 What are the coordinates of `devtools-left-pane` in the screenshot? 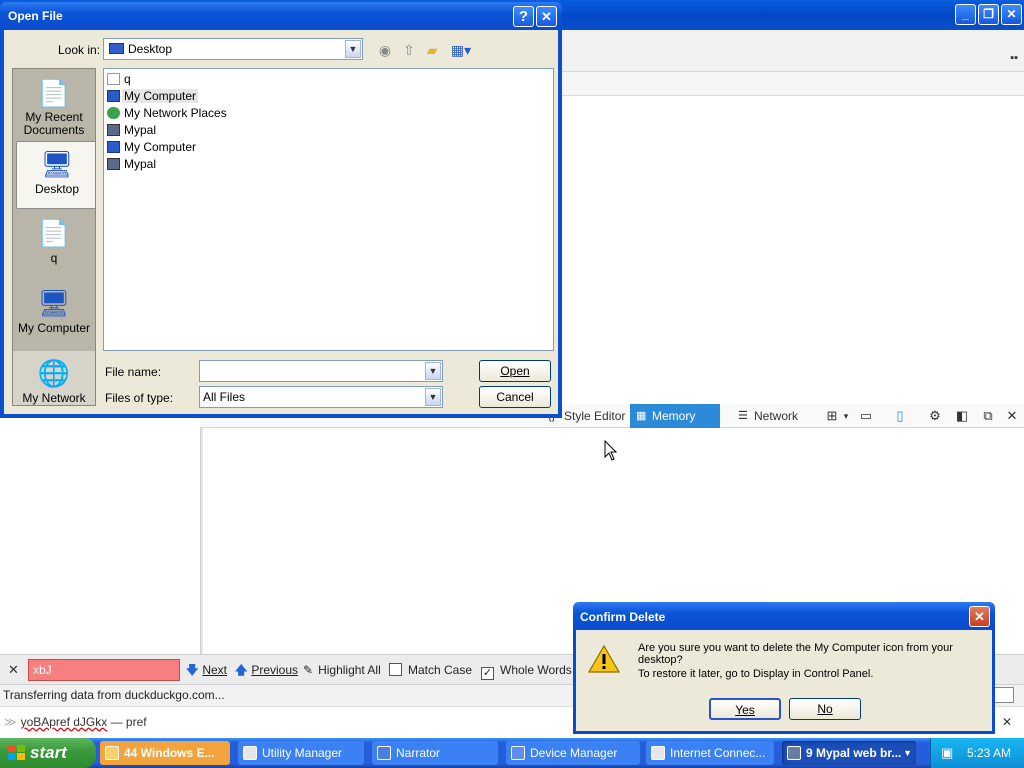 It's located at (100, 537).